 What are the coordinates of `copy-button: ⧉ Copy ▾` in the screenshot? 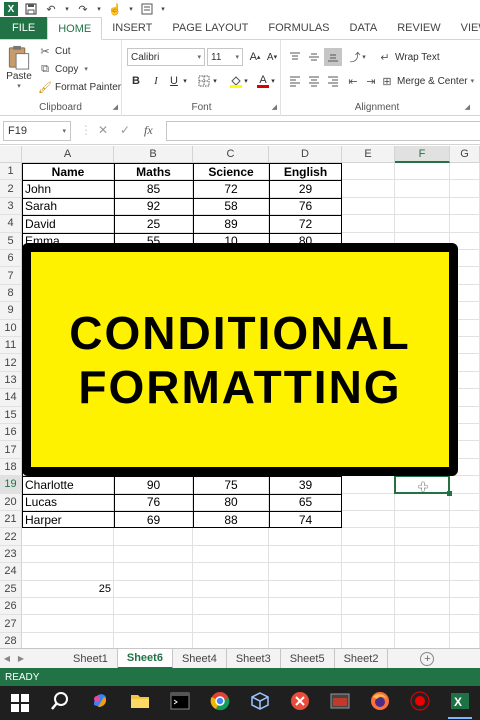 It's located at (63, 69).